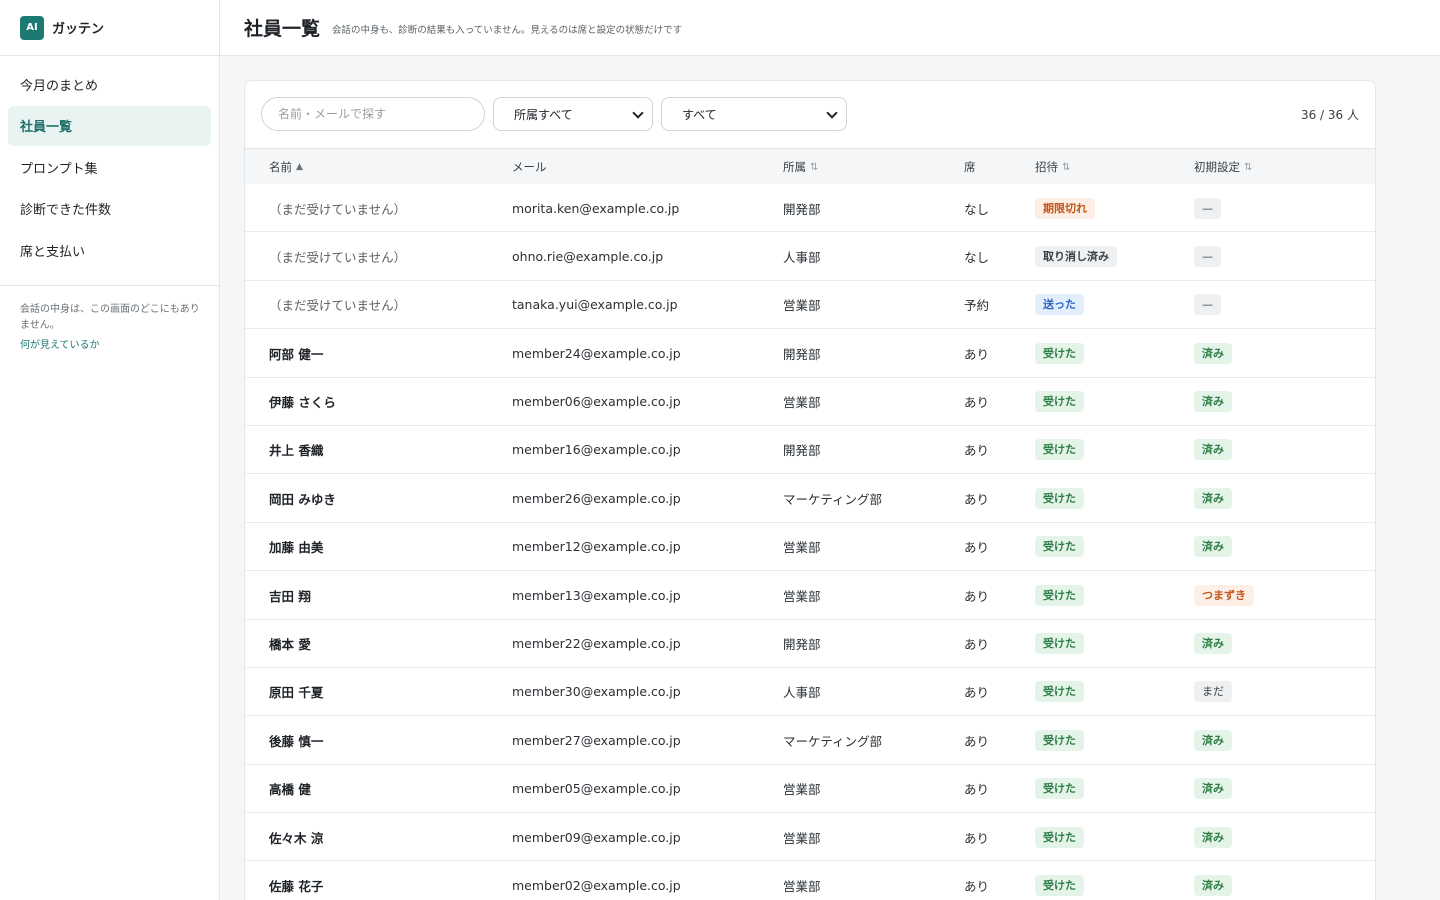  Describe the element at coordinates (32, 27) in the screenshot. I see `brand-logo-icon: AI` at that location.